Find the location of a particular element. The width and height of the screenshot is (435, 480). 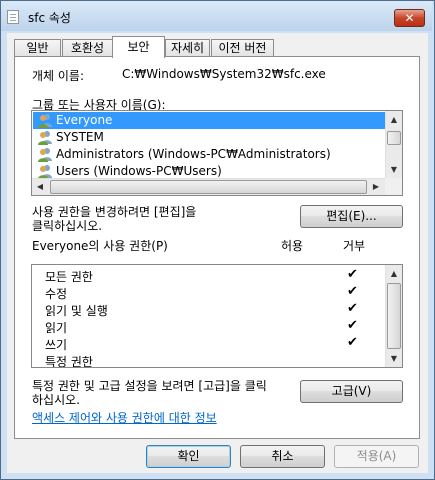

permissions-label: Everyone의 사용 권한(P) is located at coordinates (100, 246).